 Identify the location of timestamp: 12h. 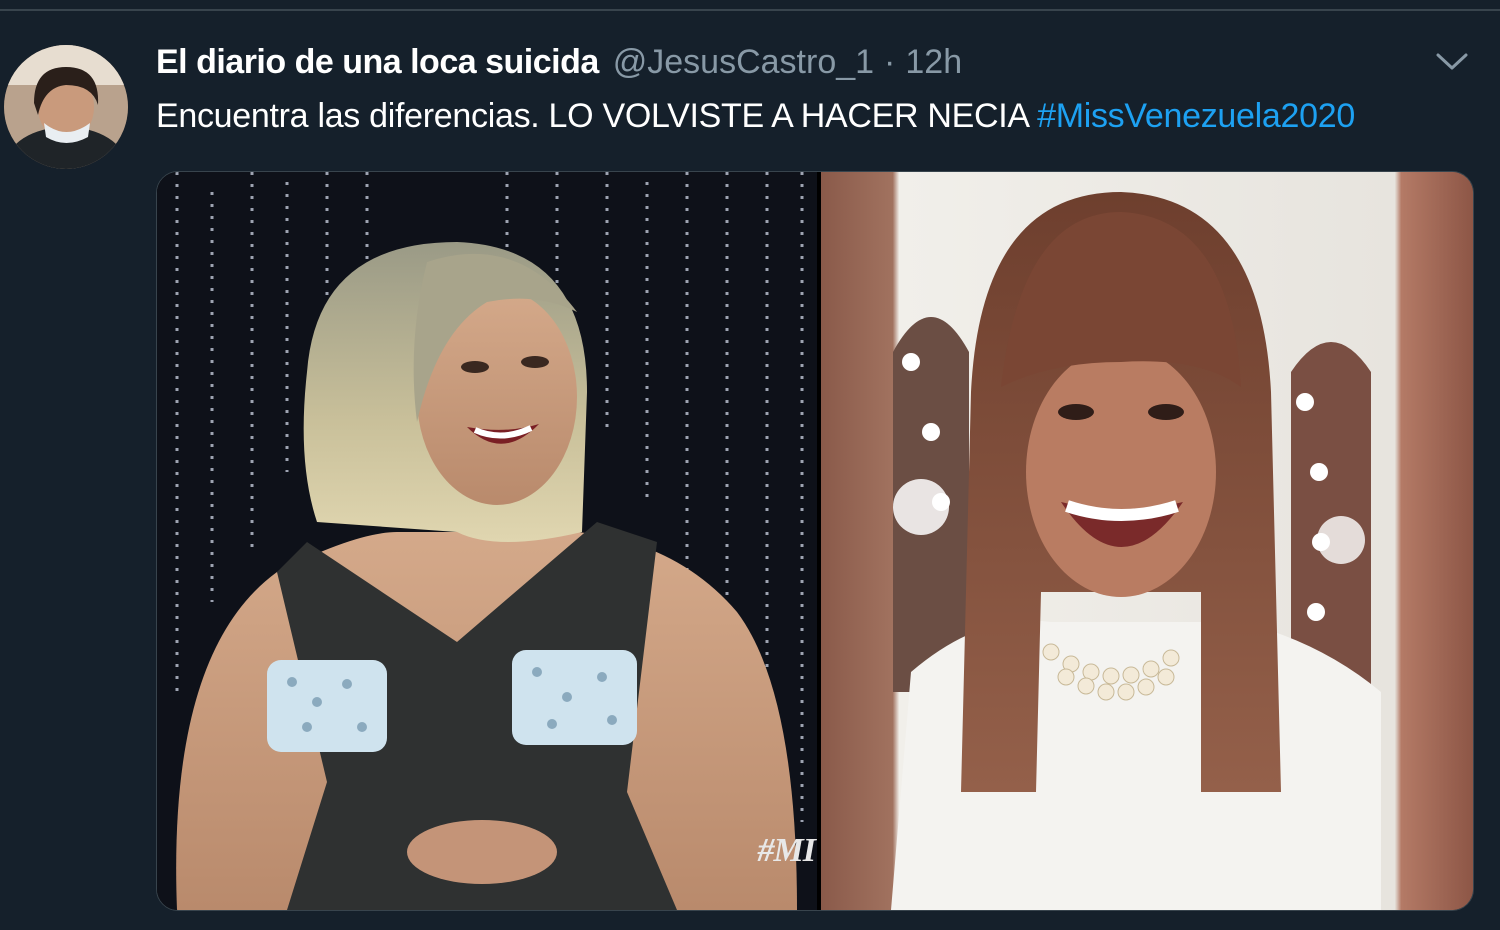
(933, 62).